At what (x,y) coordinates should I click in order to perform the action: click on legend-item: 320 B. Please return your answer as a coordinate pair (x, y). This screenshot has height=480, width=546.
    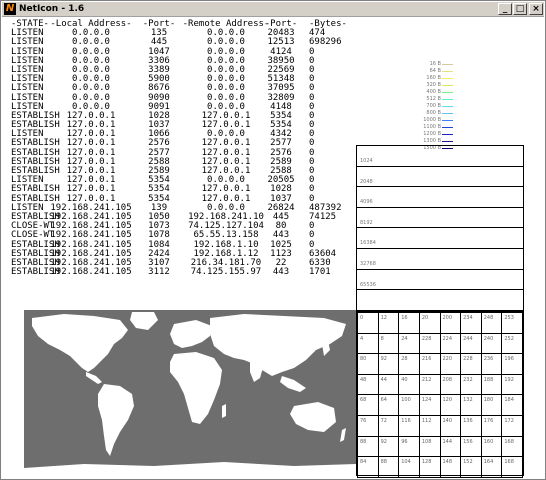
    Looking at the image, I should click on (426, 85).